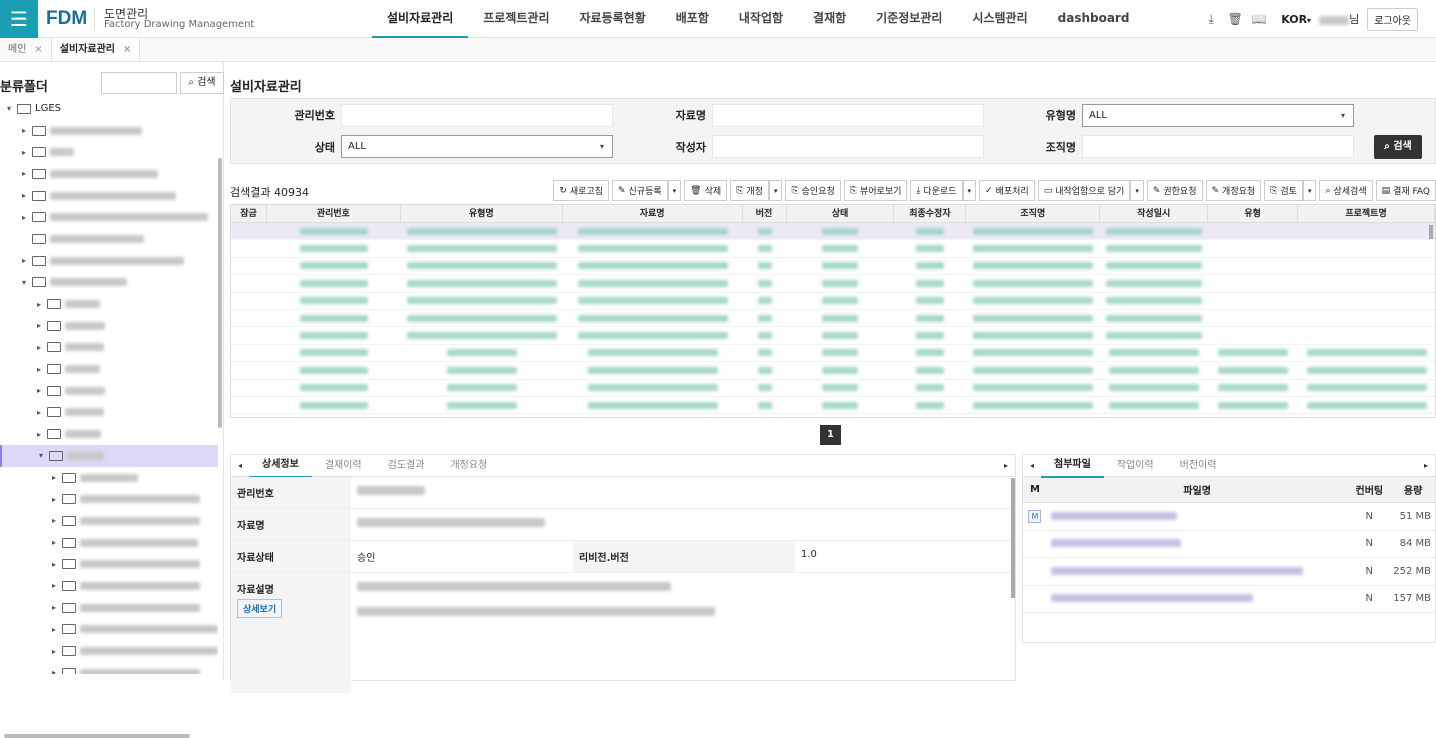 This screenshot has width=1436, height=738. What do you see at coordinates (1259, 19) in the screenshot?
I see `book-icon: 📖` at bounding box center [1259, 19].